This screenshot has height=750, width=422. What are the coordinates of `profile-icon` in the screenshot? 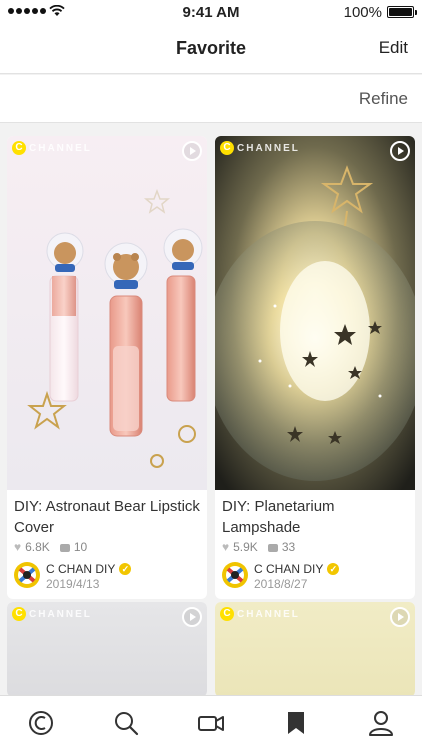 It's located at (381, 723).